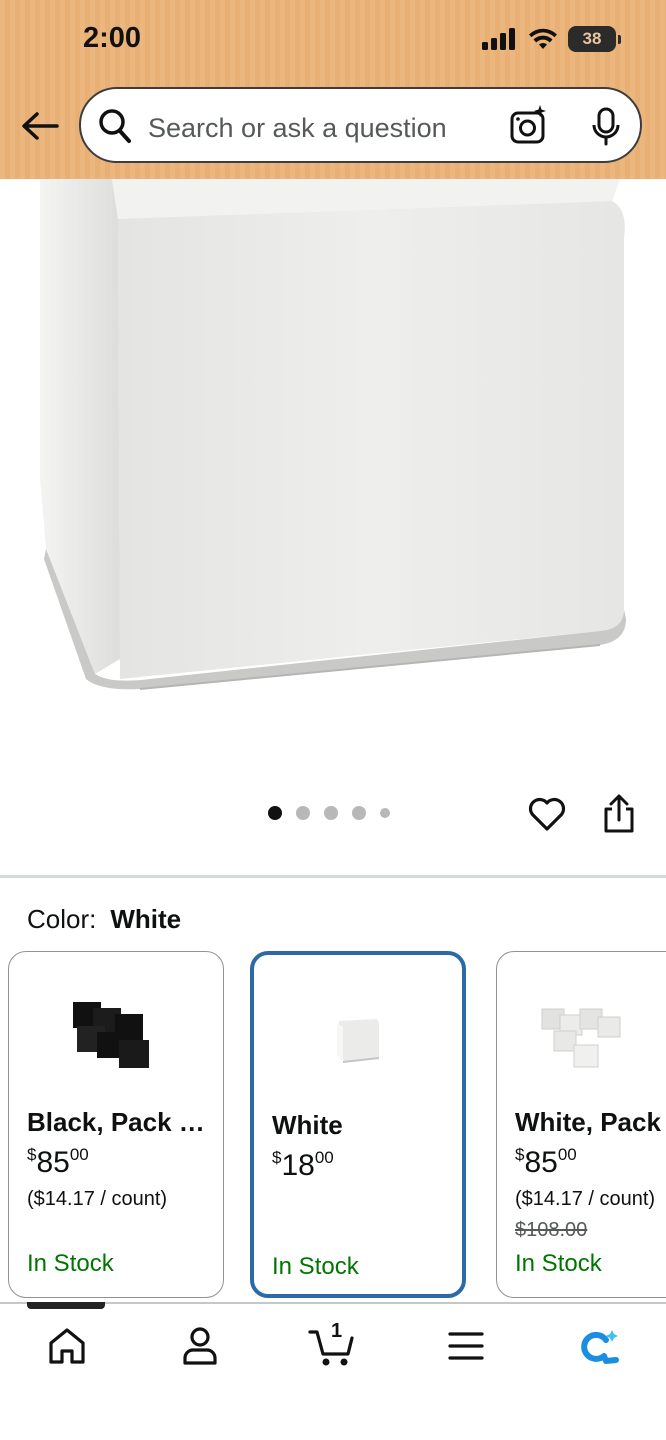 This screenshot has width=666, height=1440. I want to click on search-bar: Search or ask a question, so click(360, 125).